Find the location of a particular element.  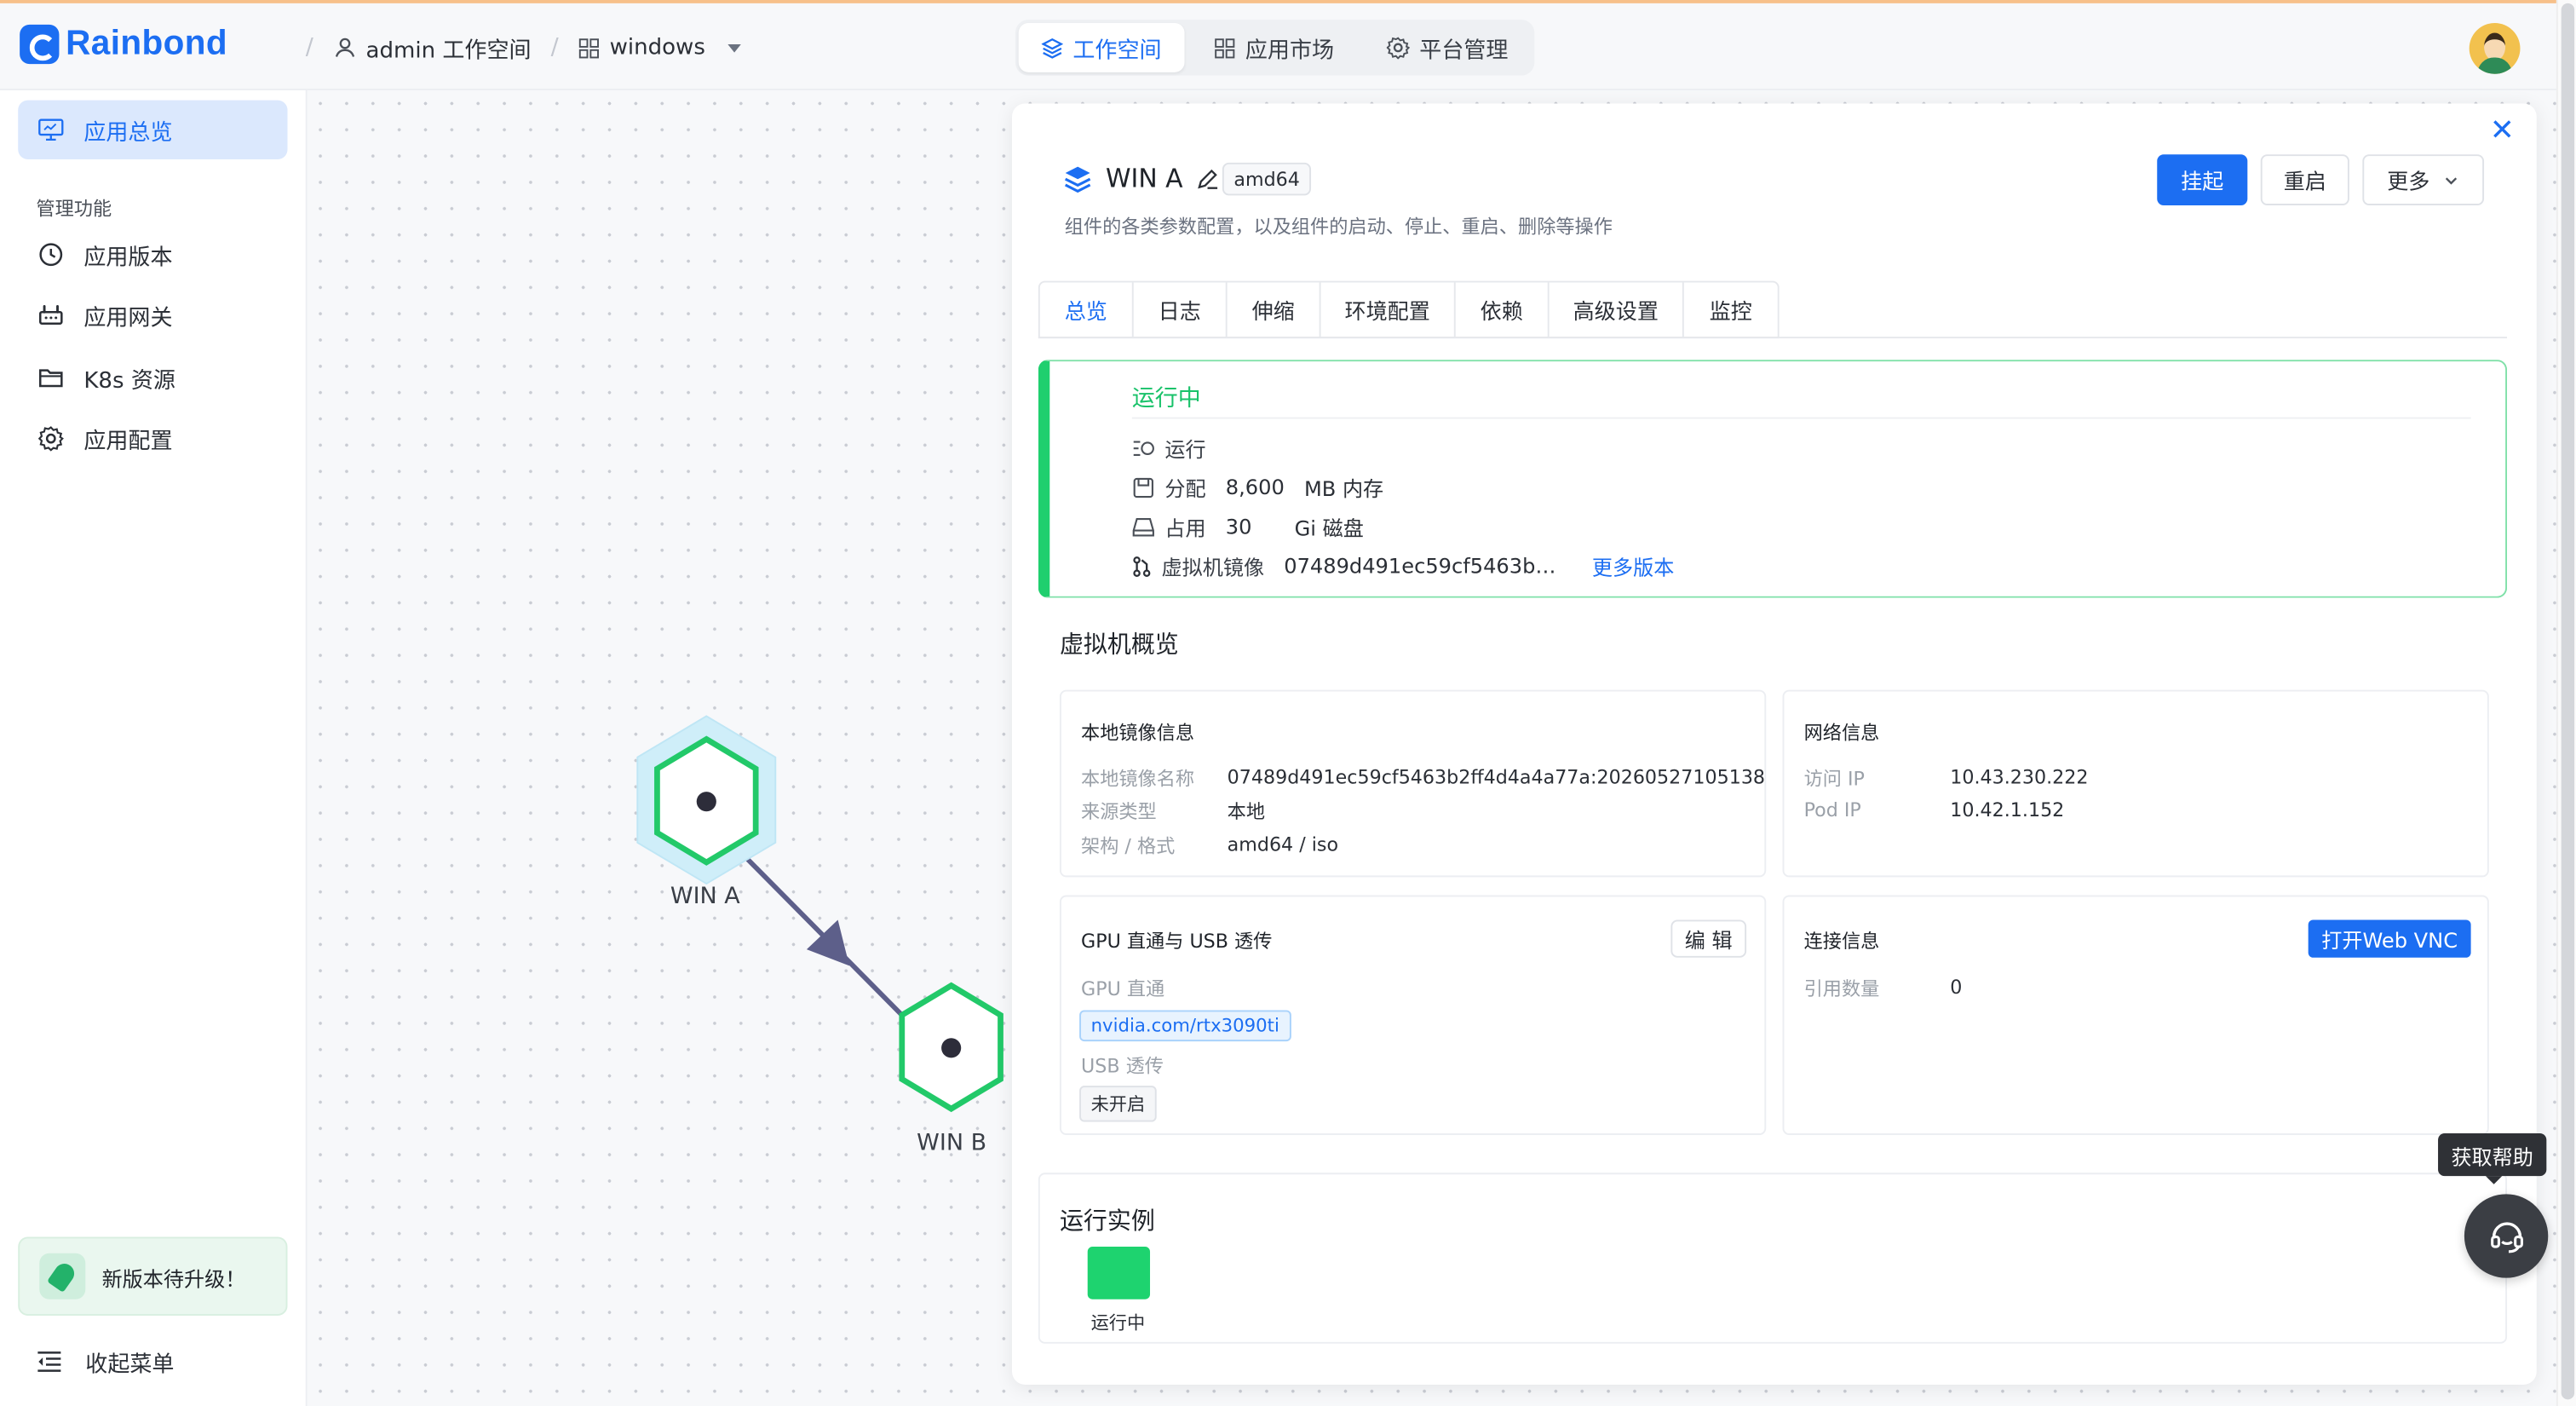

help-tooltip: 获取帮助 is located at coordinates (2493, 1158).